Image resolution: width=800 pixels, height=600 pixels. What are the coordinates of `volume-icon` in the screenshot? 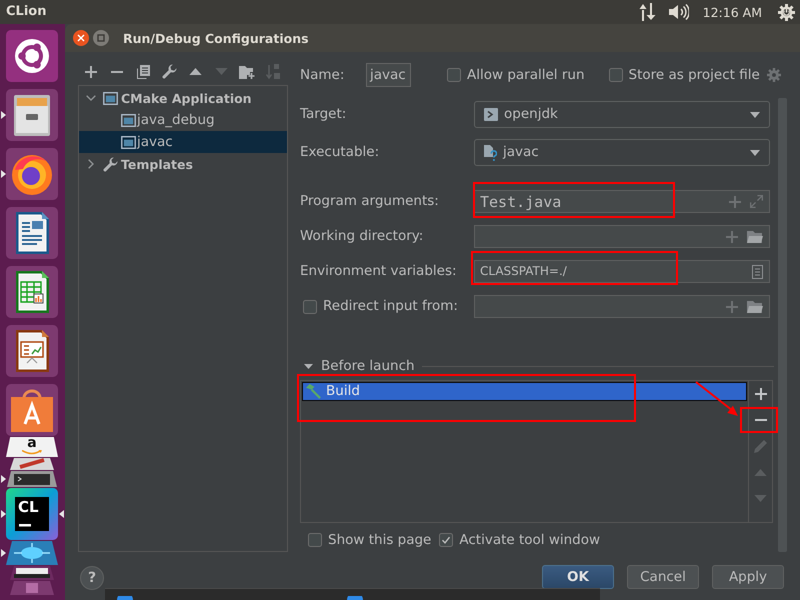 It's located at (678, 12).